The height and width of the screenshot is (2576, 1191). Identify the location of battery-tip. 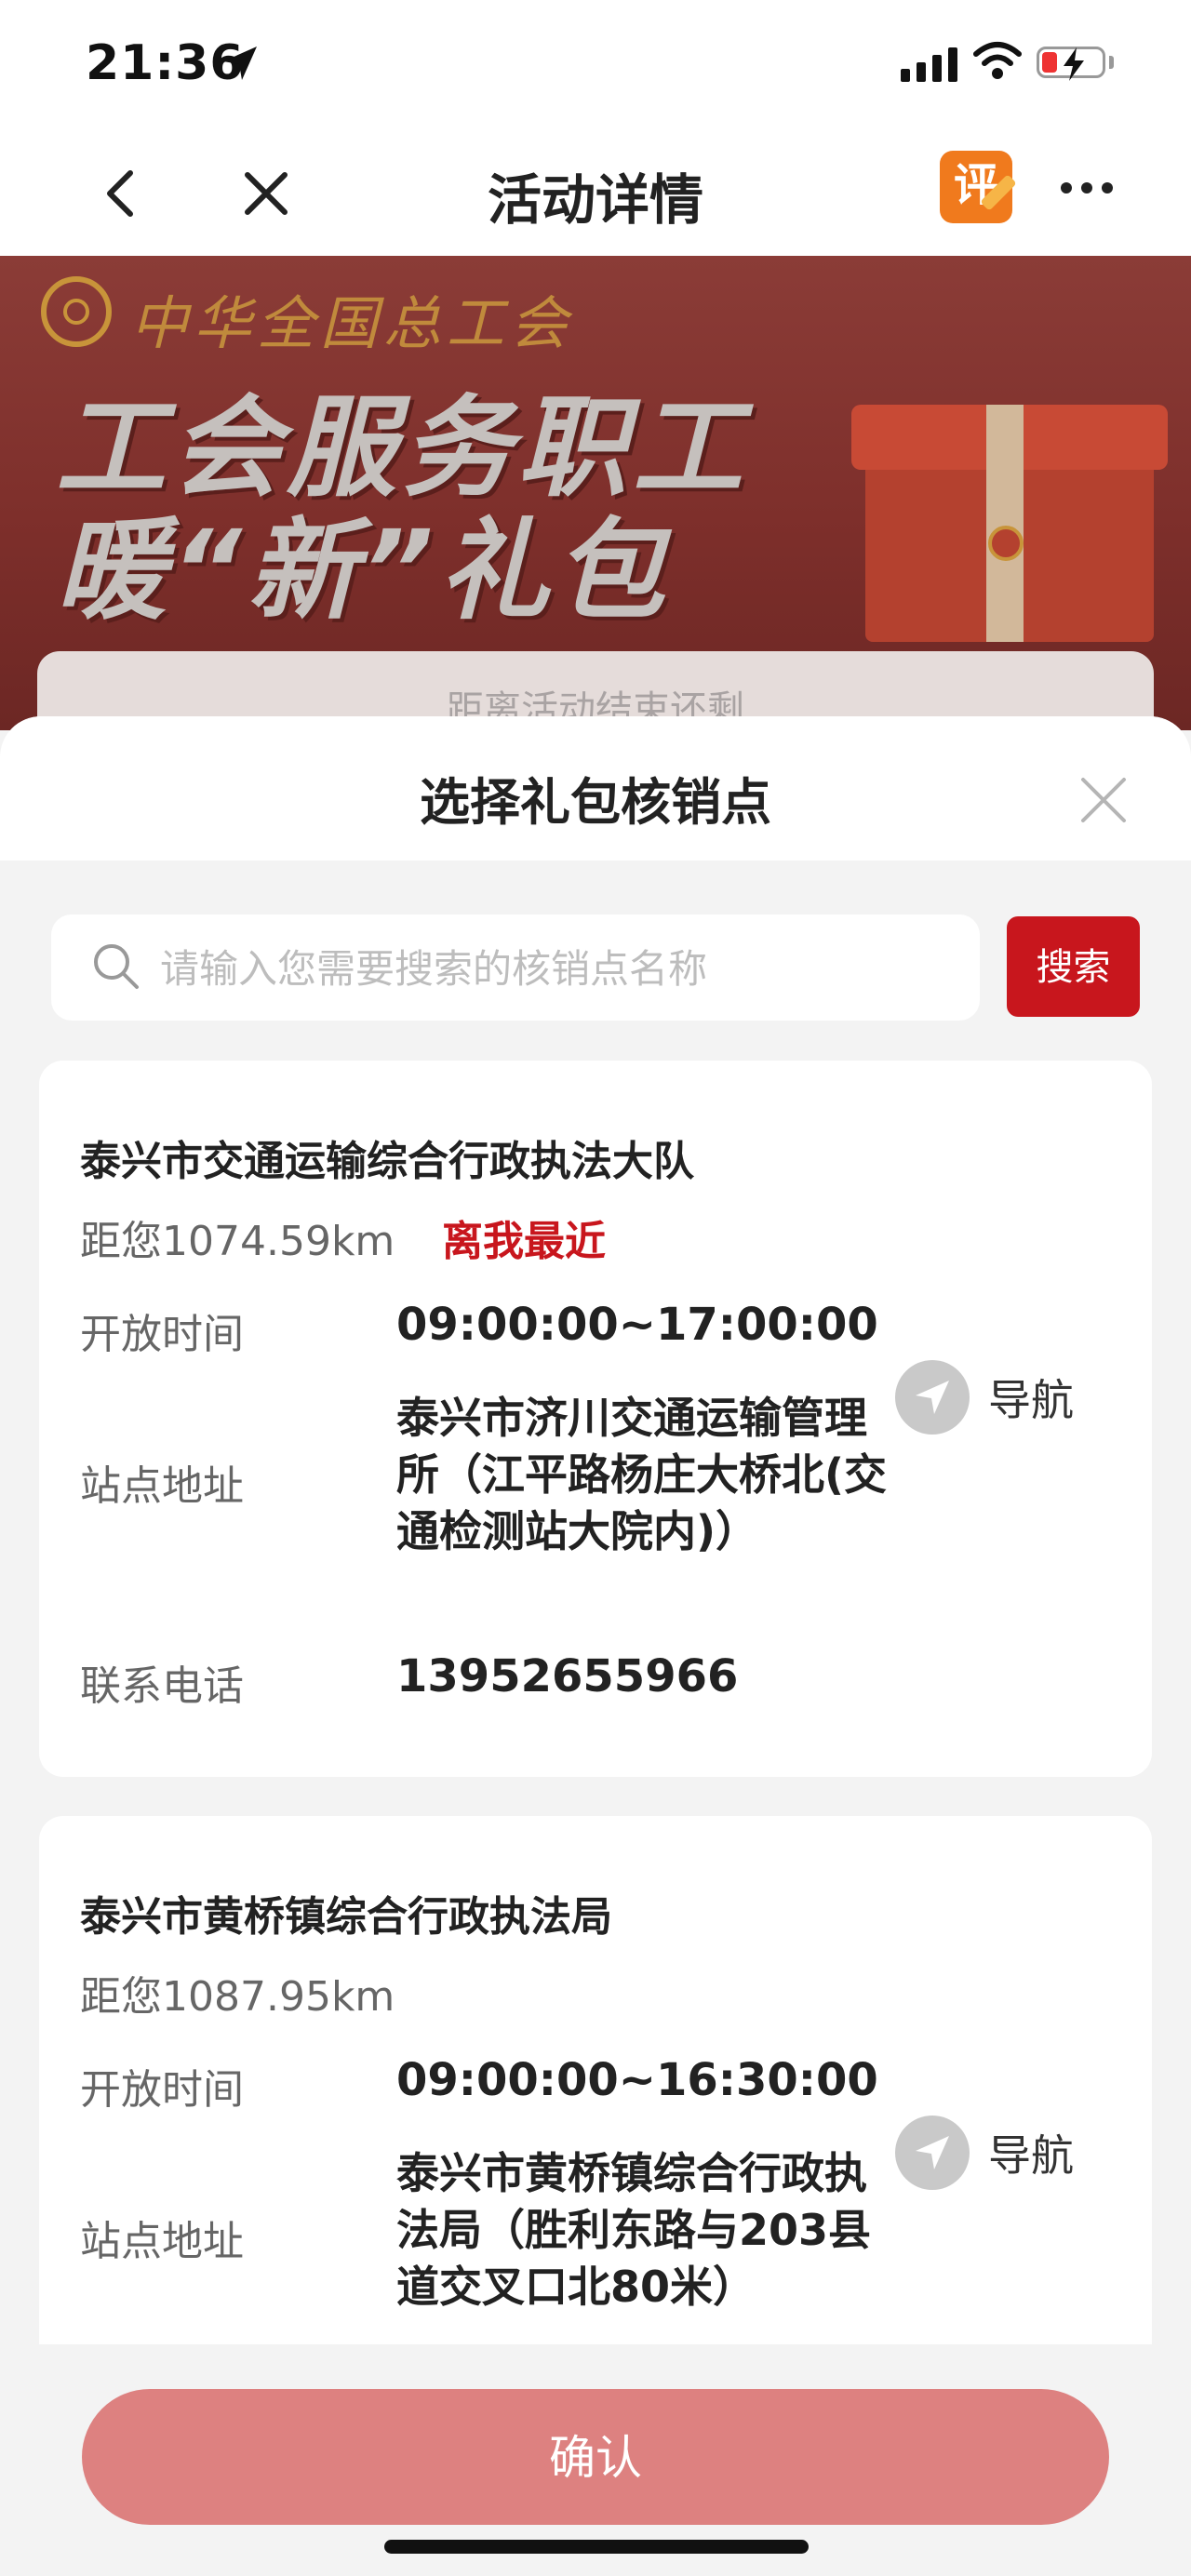
(1111, 62).